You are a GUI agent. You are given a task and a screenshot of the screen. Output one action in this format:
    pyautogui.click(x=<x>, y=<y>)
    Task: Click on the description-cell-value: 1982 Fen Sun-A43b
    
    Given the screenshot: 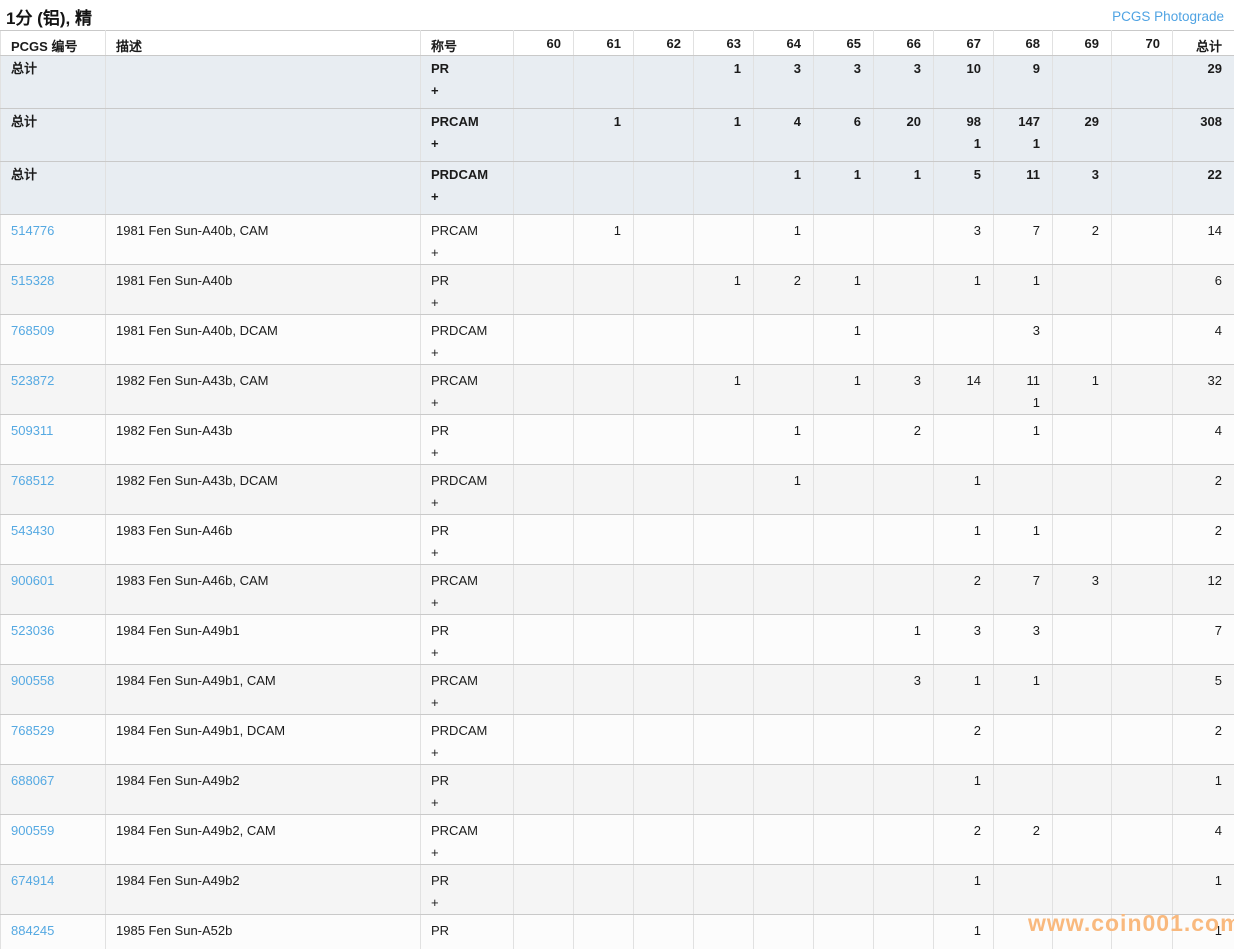 What is the action you would take?
    pyautogui.click(x=174, y=430)
    